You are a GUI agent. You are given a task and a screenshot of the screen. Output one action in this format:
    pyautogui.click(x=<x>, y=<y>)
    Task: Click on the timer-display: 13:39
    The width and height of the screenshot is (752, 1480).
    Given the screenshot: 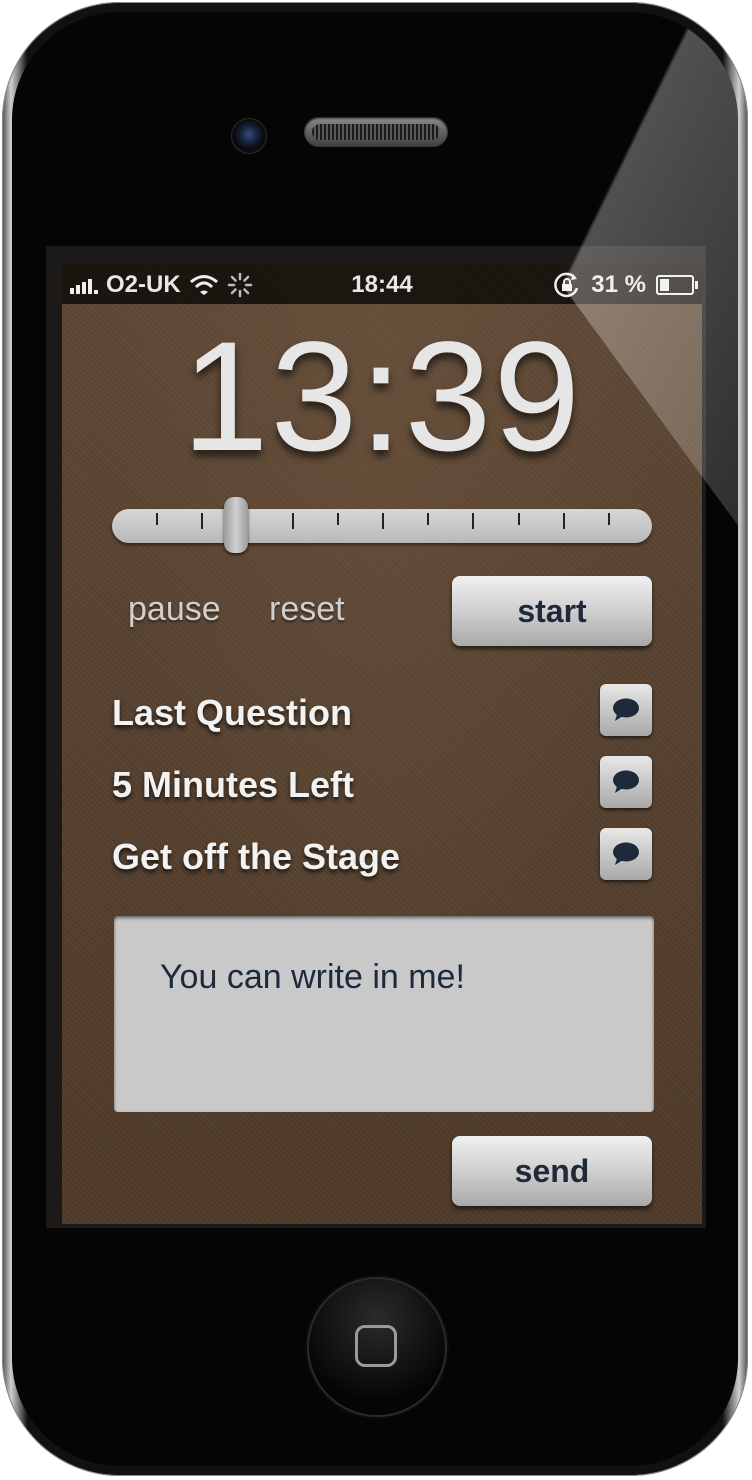 What is the action you would take?
    pyautogui.click(x=382, y=397)
    